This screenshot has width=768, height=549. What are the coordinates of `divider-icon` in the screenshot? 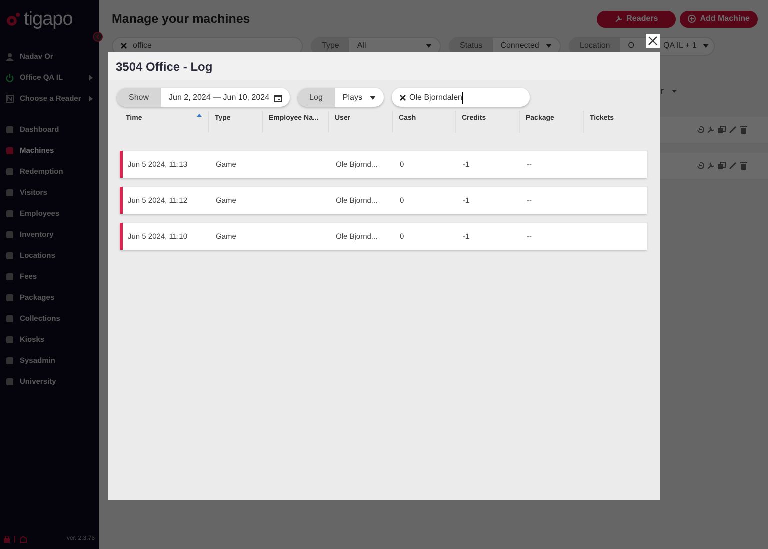 It's located at (15, 539).